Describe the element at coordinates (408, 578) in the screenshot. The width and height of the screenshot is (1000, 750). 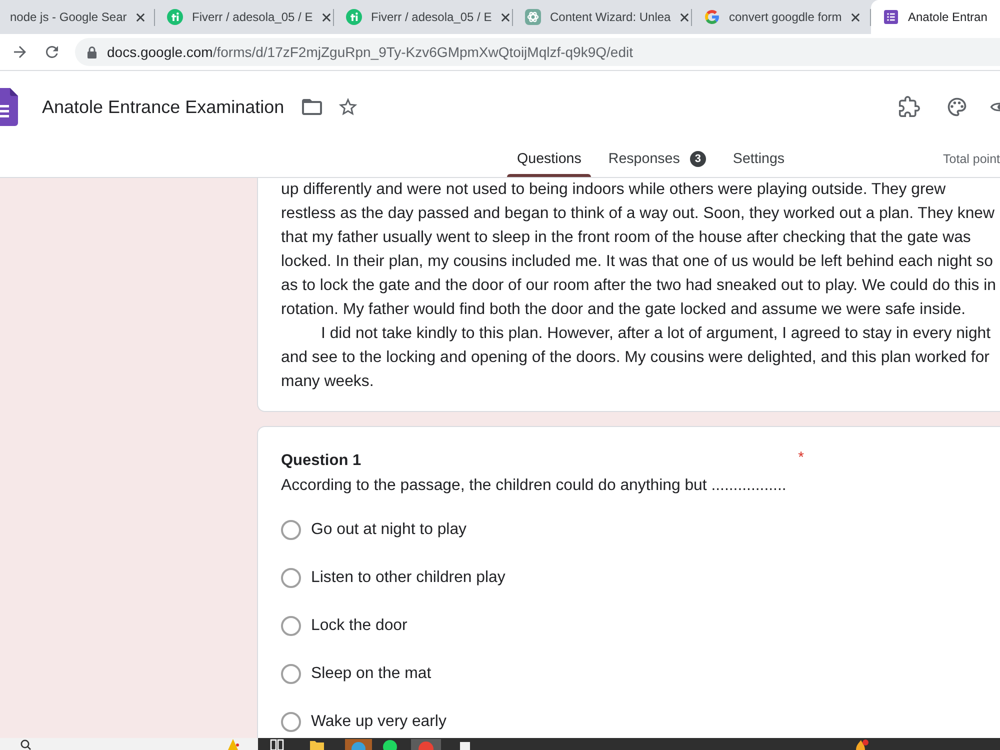
I see `option-label: Listen to other children play` at that location.